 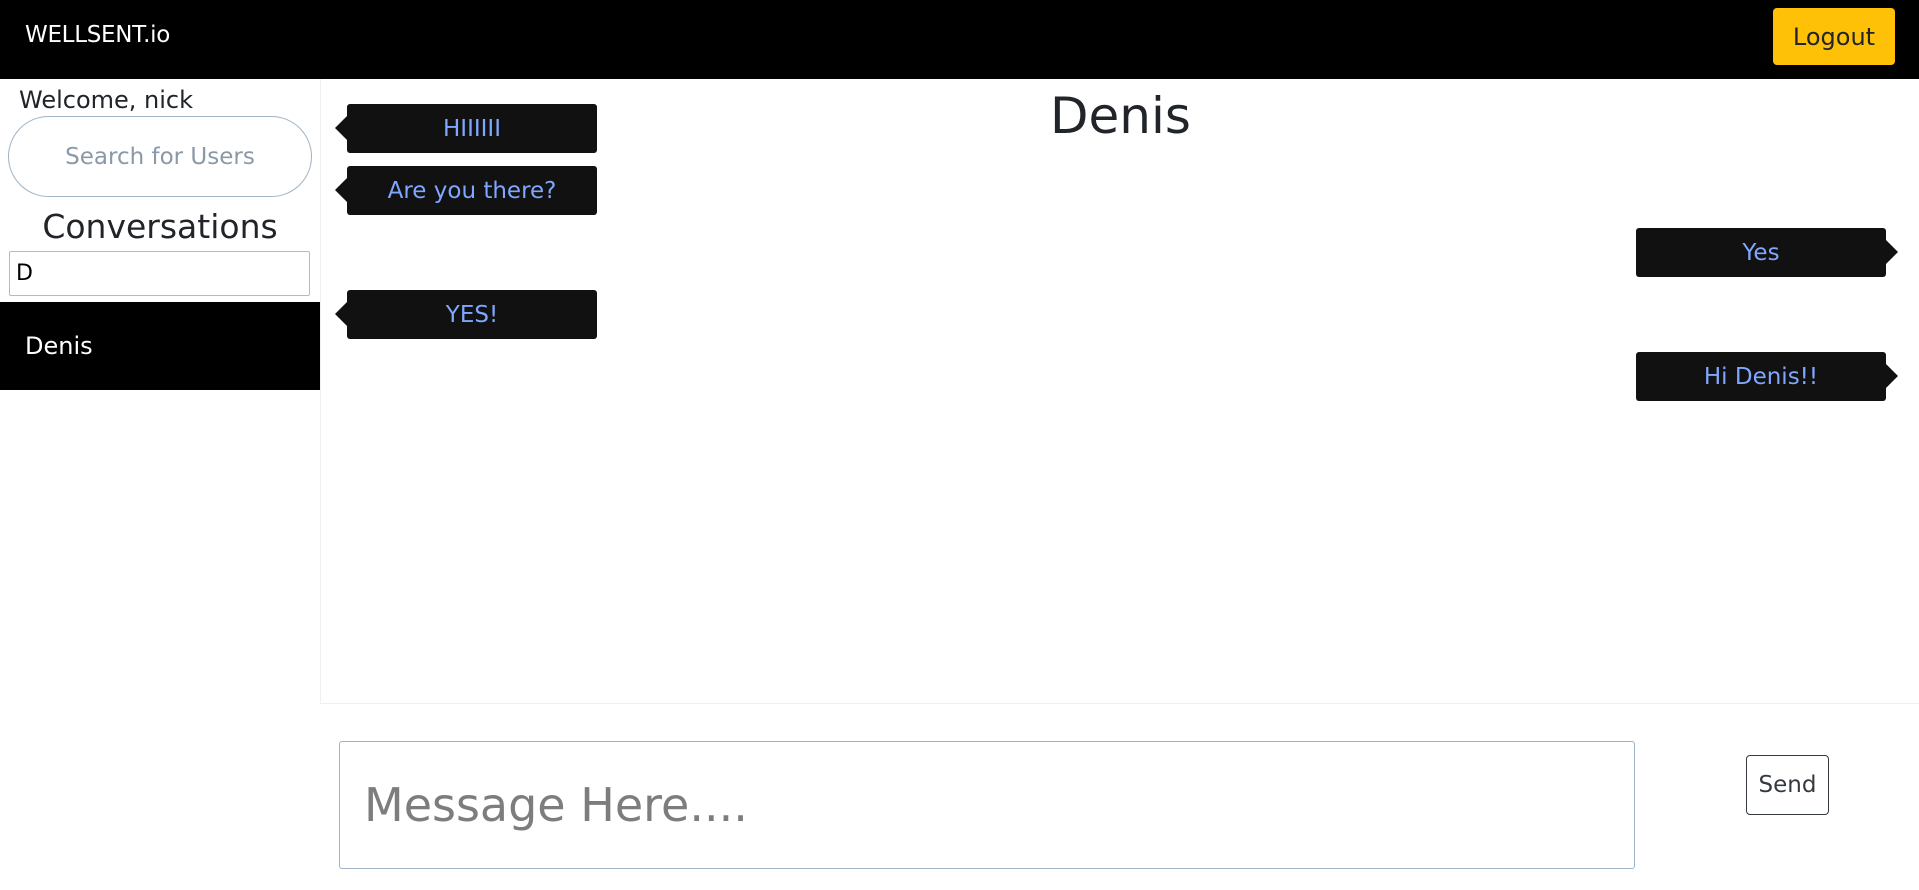 I want to click on conversation-item-denis: Denis, so click(x=160, y=346).